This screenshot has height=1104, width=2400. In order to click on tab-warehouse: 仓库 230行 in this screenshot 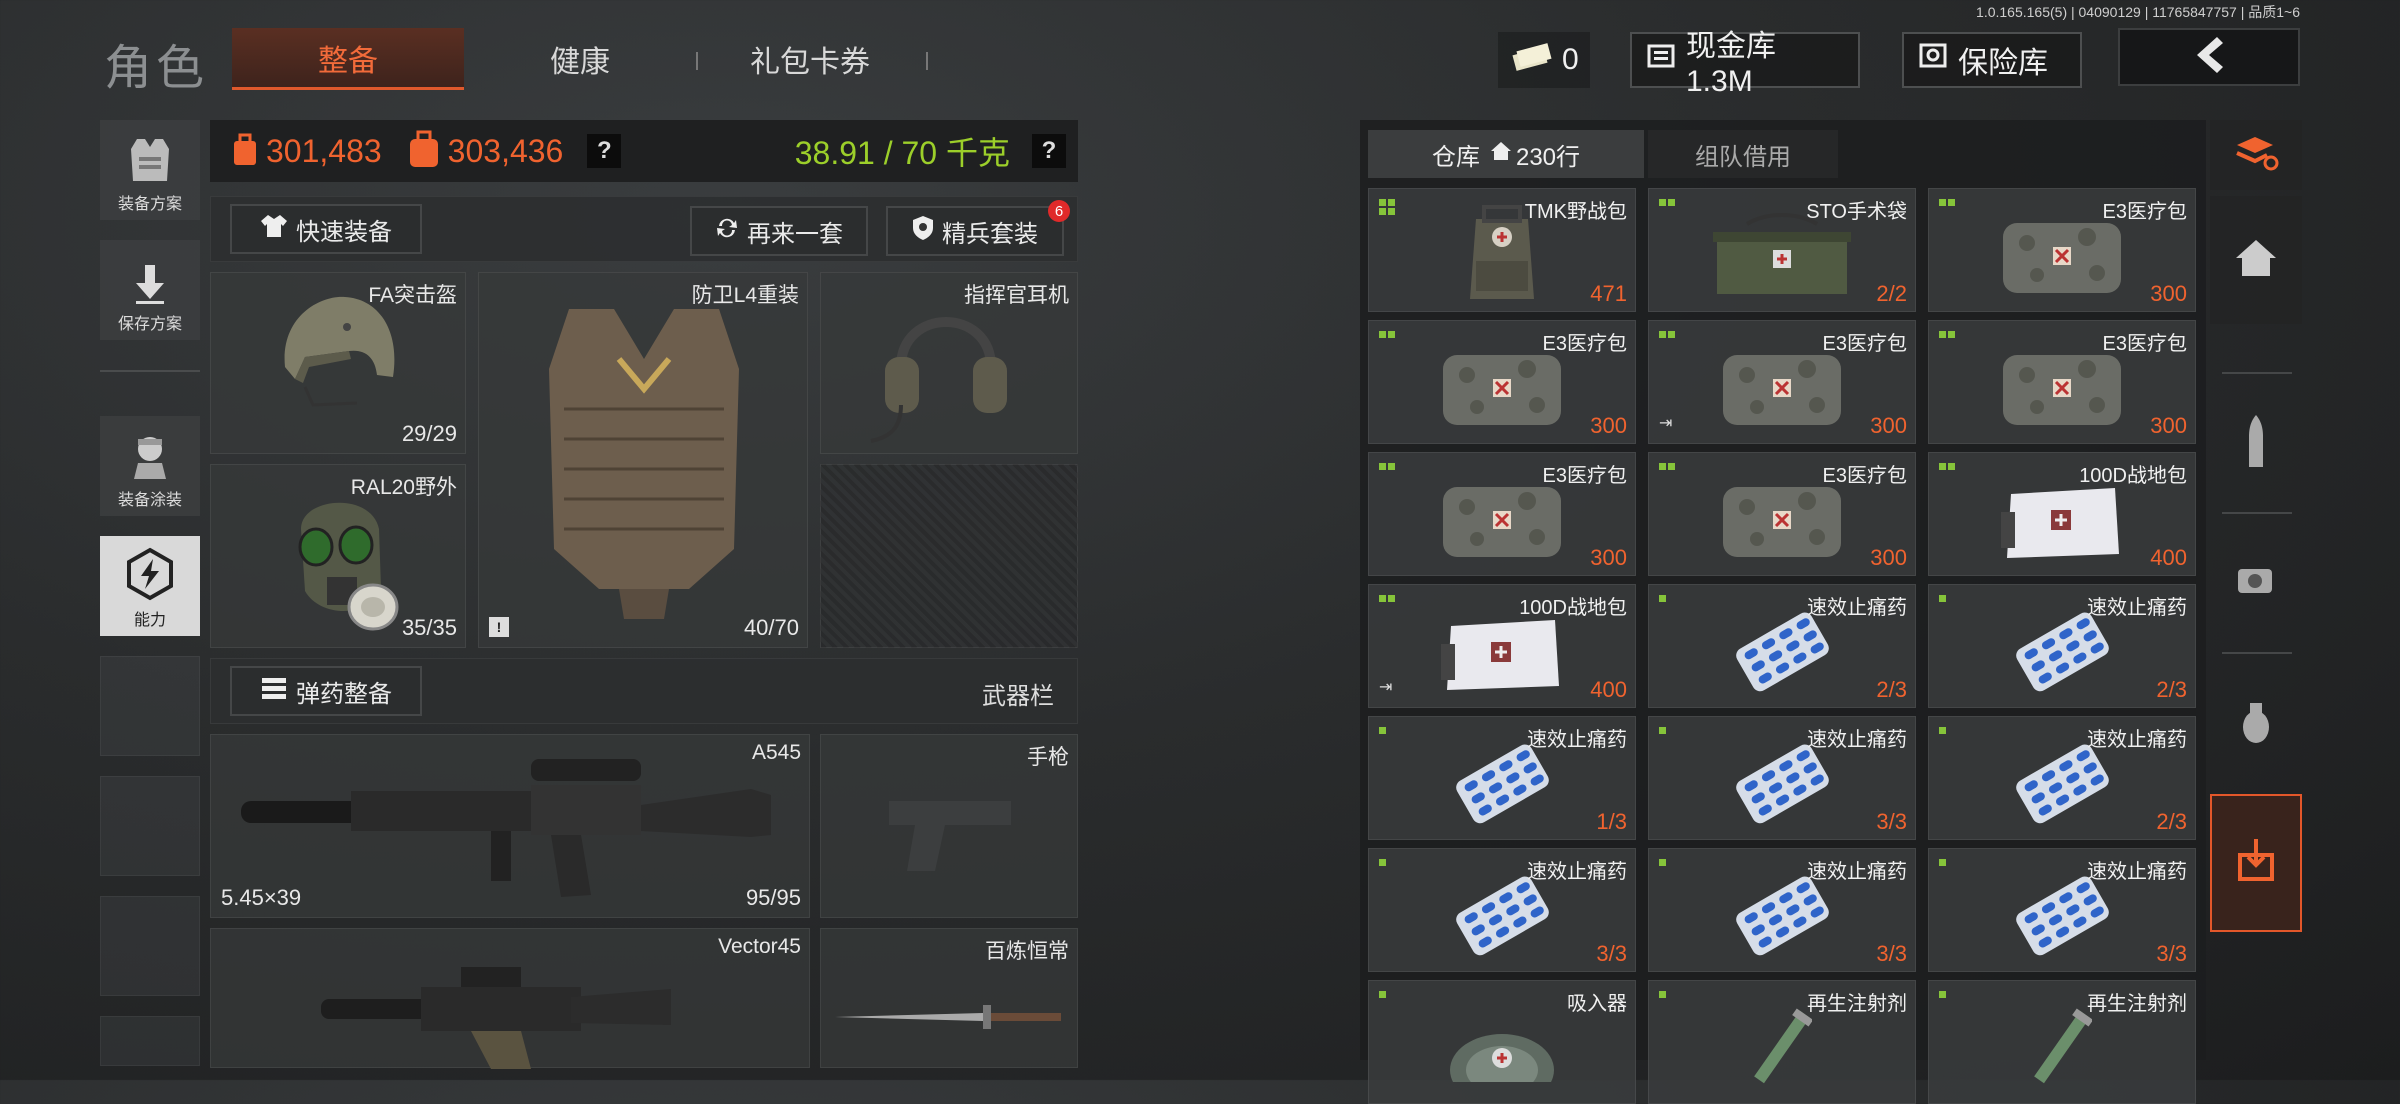, I will do `click(1506, 154)`.